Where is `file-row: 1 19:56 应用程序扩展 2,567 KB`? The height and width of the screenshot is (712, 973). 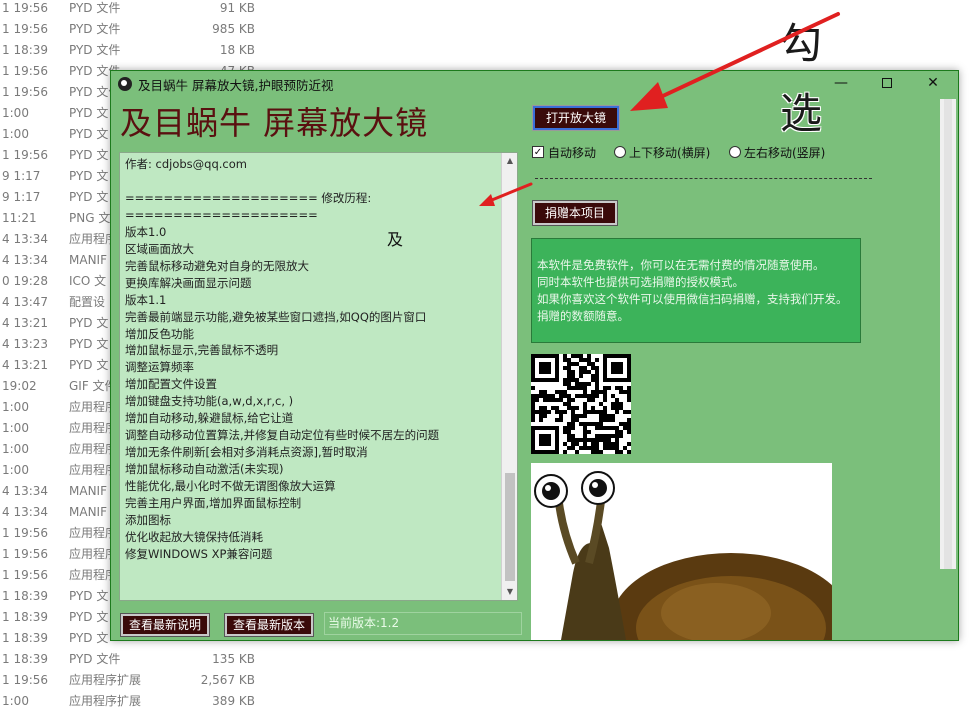 file-row: 1 19:56 应用程序扩展 2,567 KB is located at coordinates (150, 680).